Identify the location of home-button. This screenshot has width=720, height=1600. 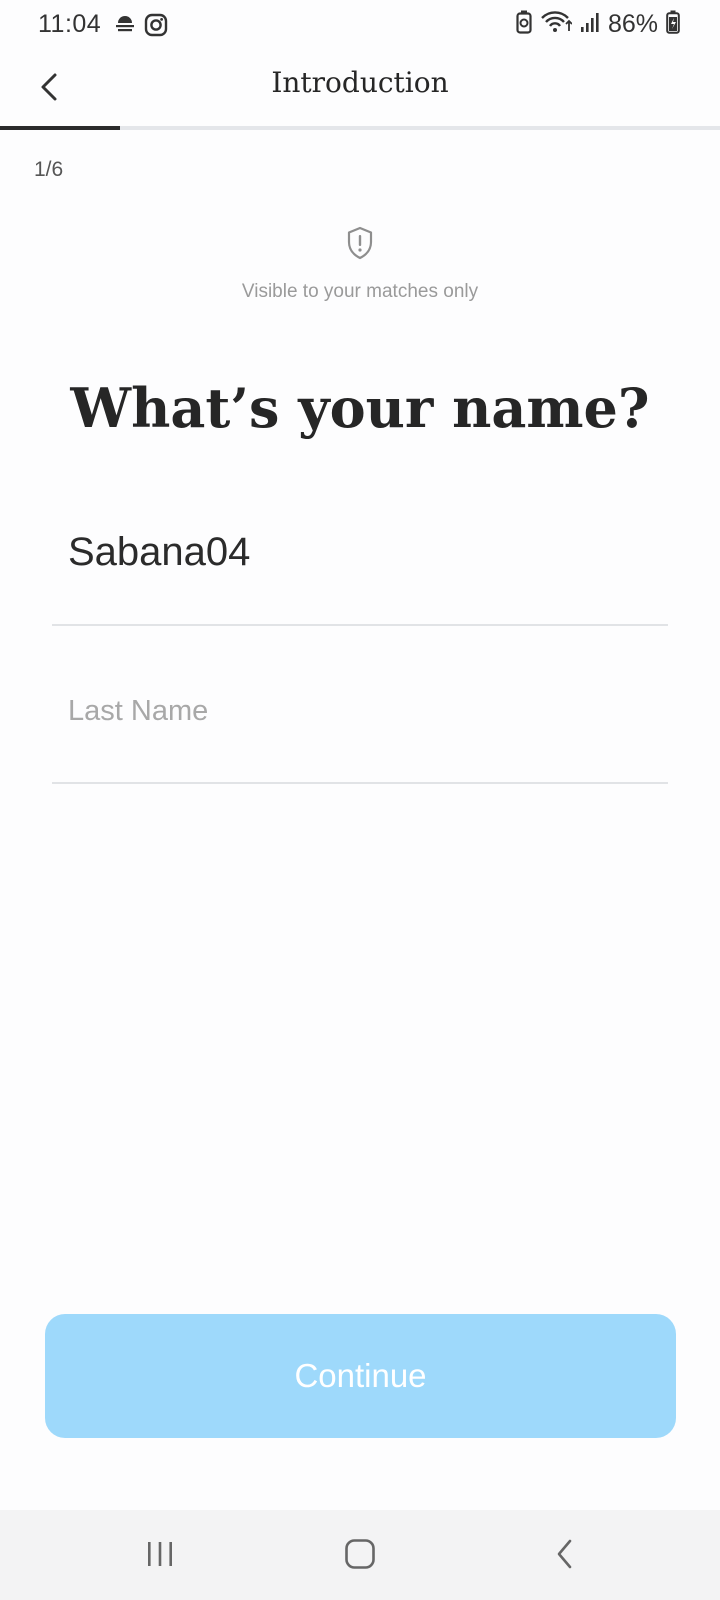
(360, 1556).